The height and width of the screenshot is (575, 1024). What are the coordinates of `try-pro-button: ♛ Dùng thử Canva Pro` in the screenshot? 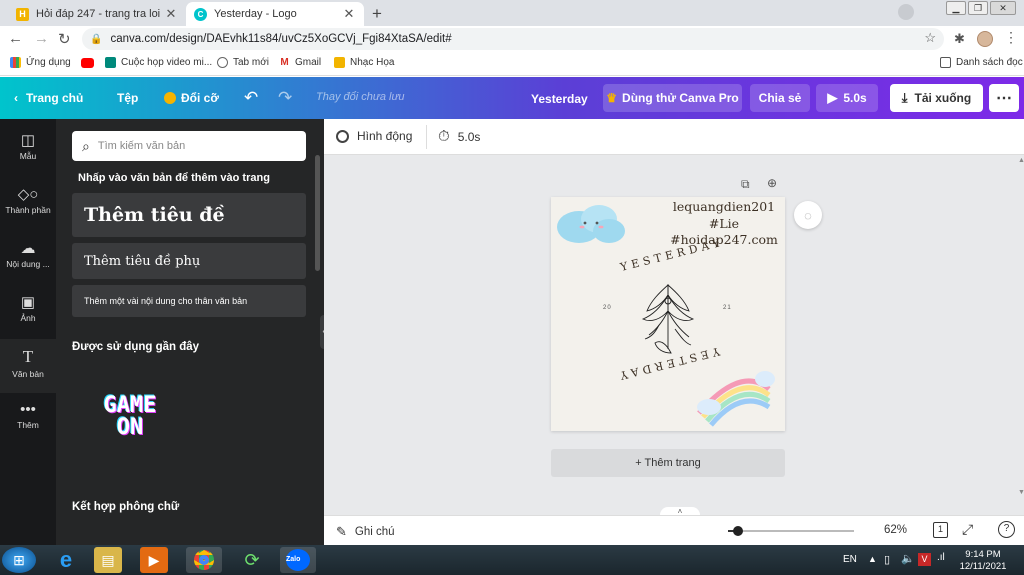 It's located at (672, 98).